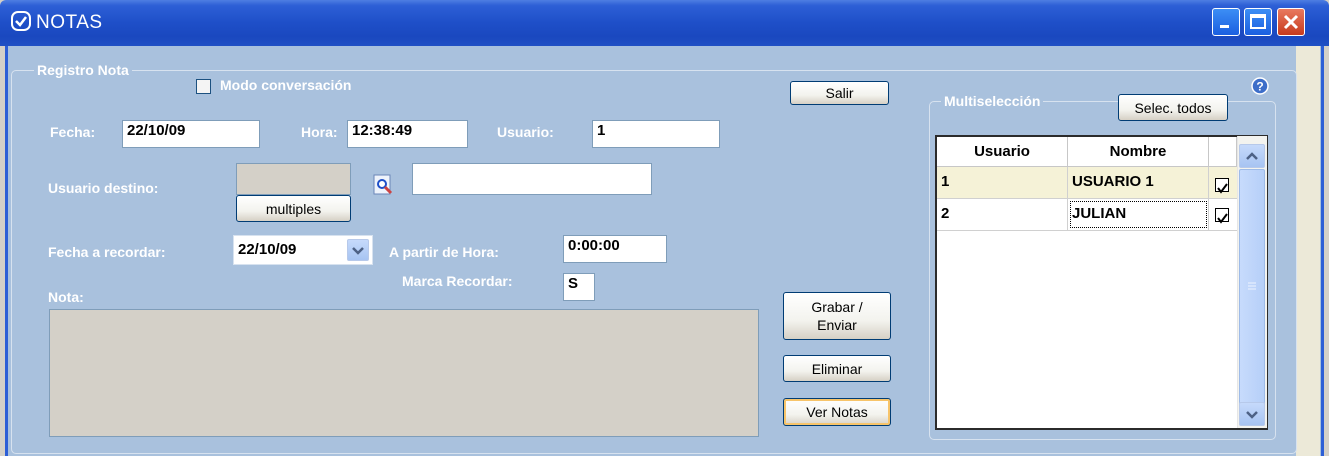 This screenshot has width=1329, height=456. Describe the element at coordinates (532, 179) in the screenshot. I see `usuario-destino-name-field` at that location.